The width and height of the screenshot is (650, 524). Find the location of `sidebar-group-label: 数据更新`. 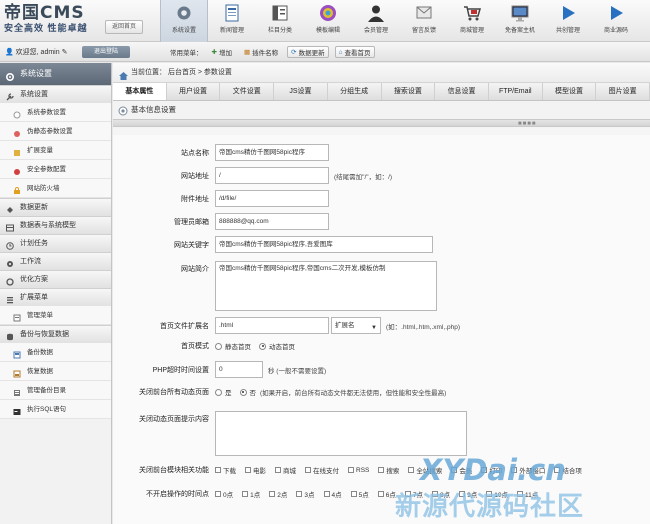

sidebar-group-label: 数据更新 is located at coordinates (34, 207).